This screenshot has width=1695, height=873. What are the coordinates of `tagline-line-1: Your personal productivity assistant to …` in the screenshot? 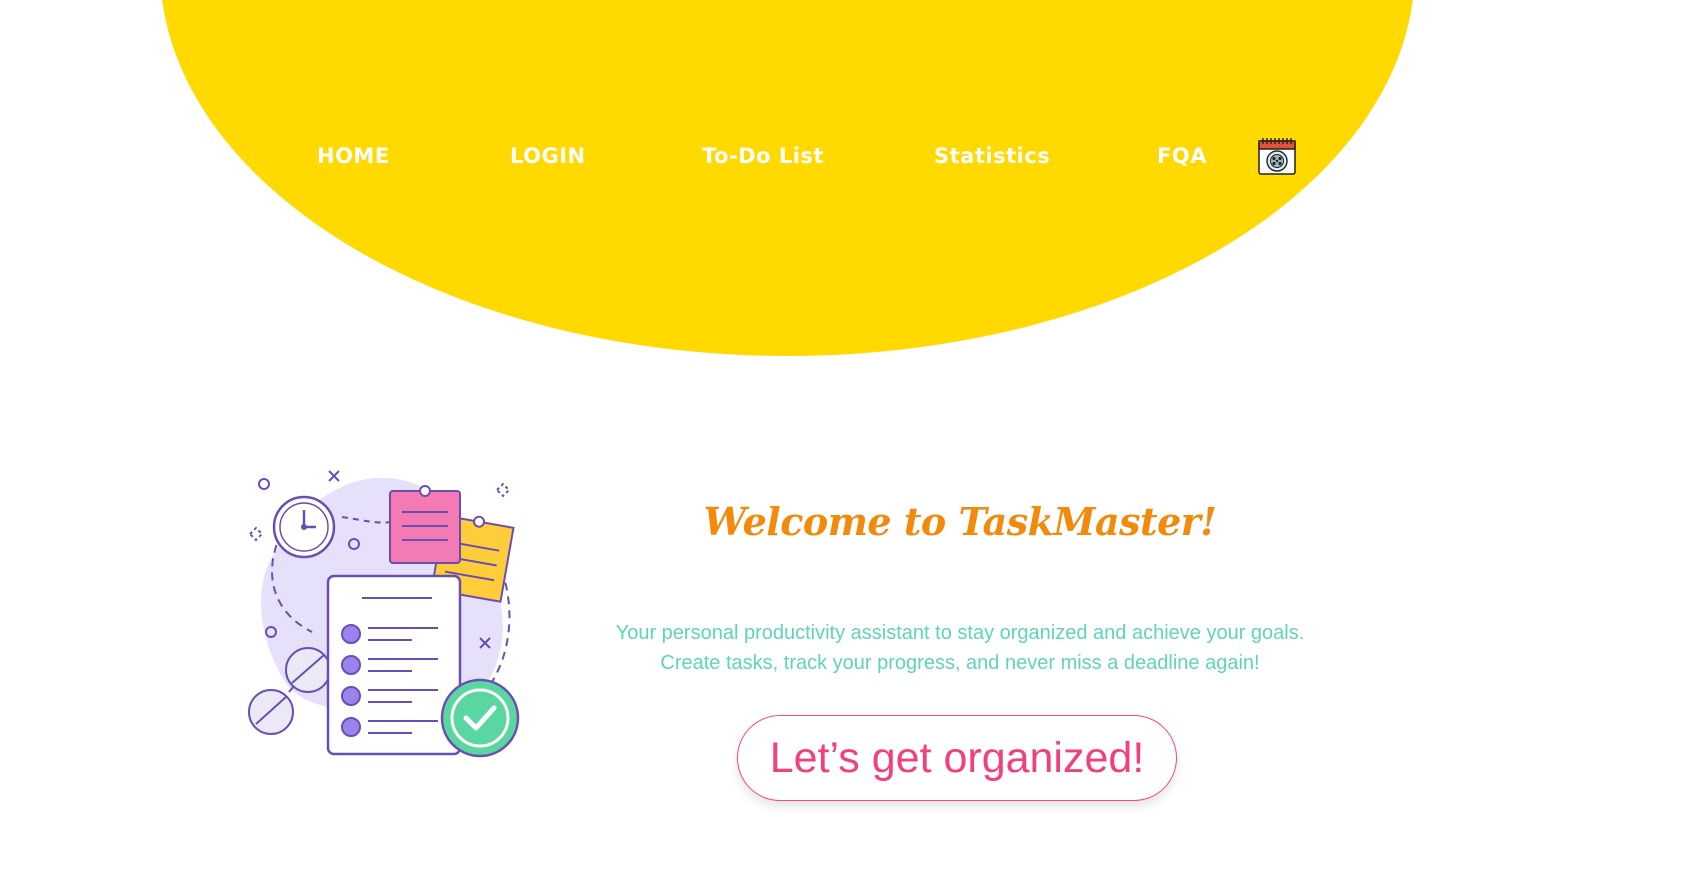 It's located at (960, 633).